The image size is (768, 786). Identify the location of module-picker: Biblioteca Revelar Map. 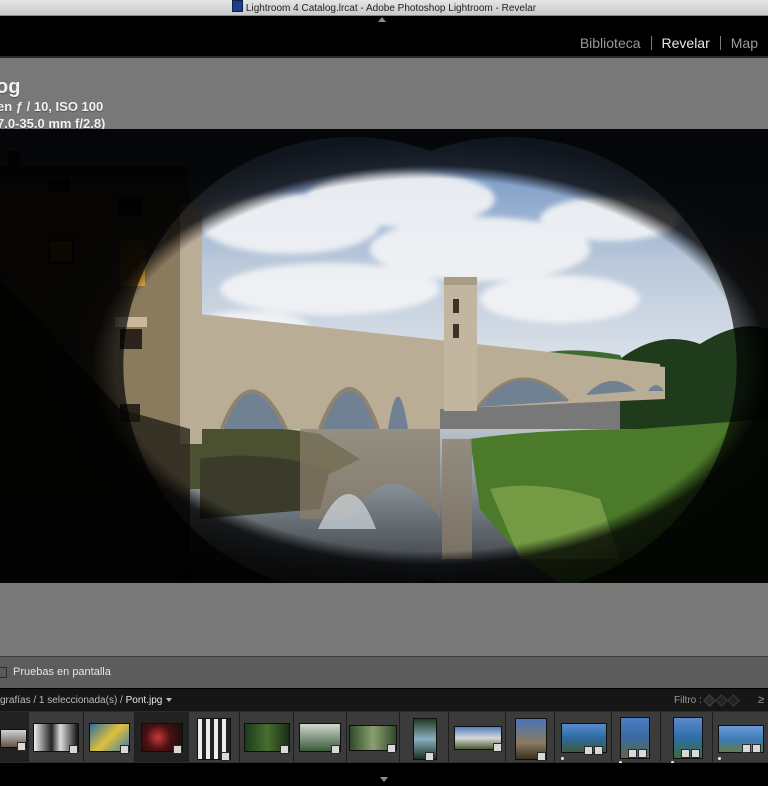
(669, 43).